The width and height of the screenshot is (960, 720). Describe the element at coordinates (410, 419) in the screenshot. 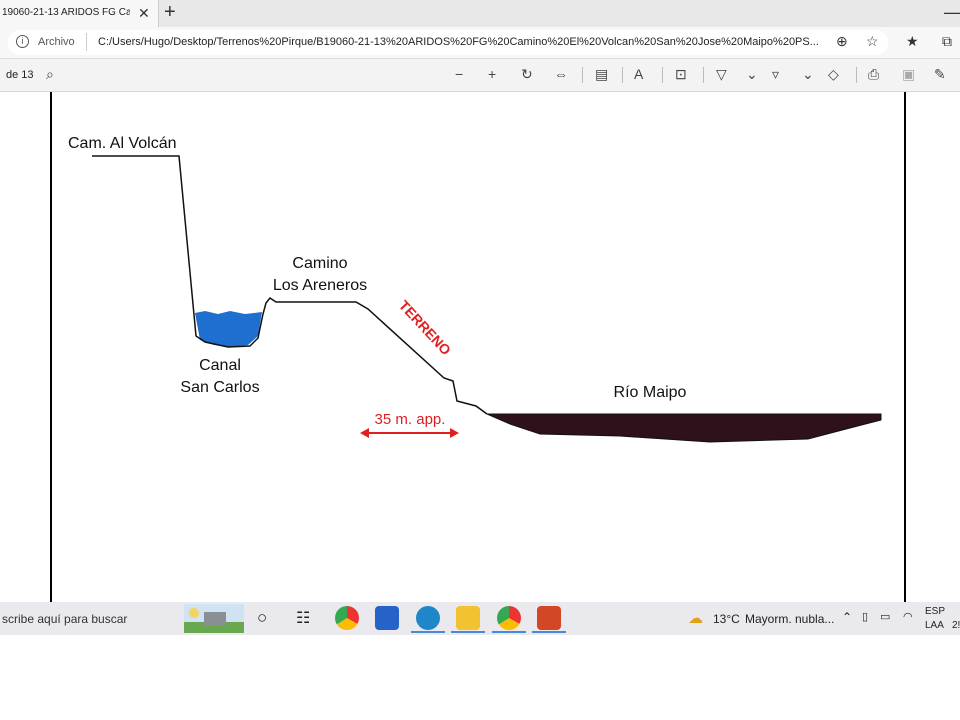

I see `label-distance: 35 m. app.` at that location.